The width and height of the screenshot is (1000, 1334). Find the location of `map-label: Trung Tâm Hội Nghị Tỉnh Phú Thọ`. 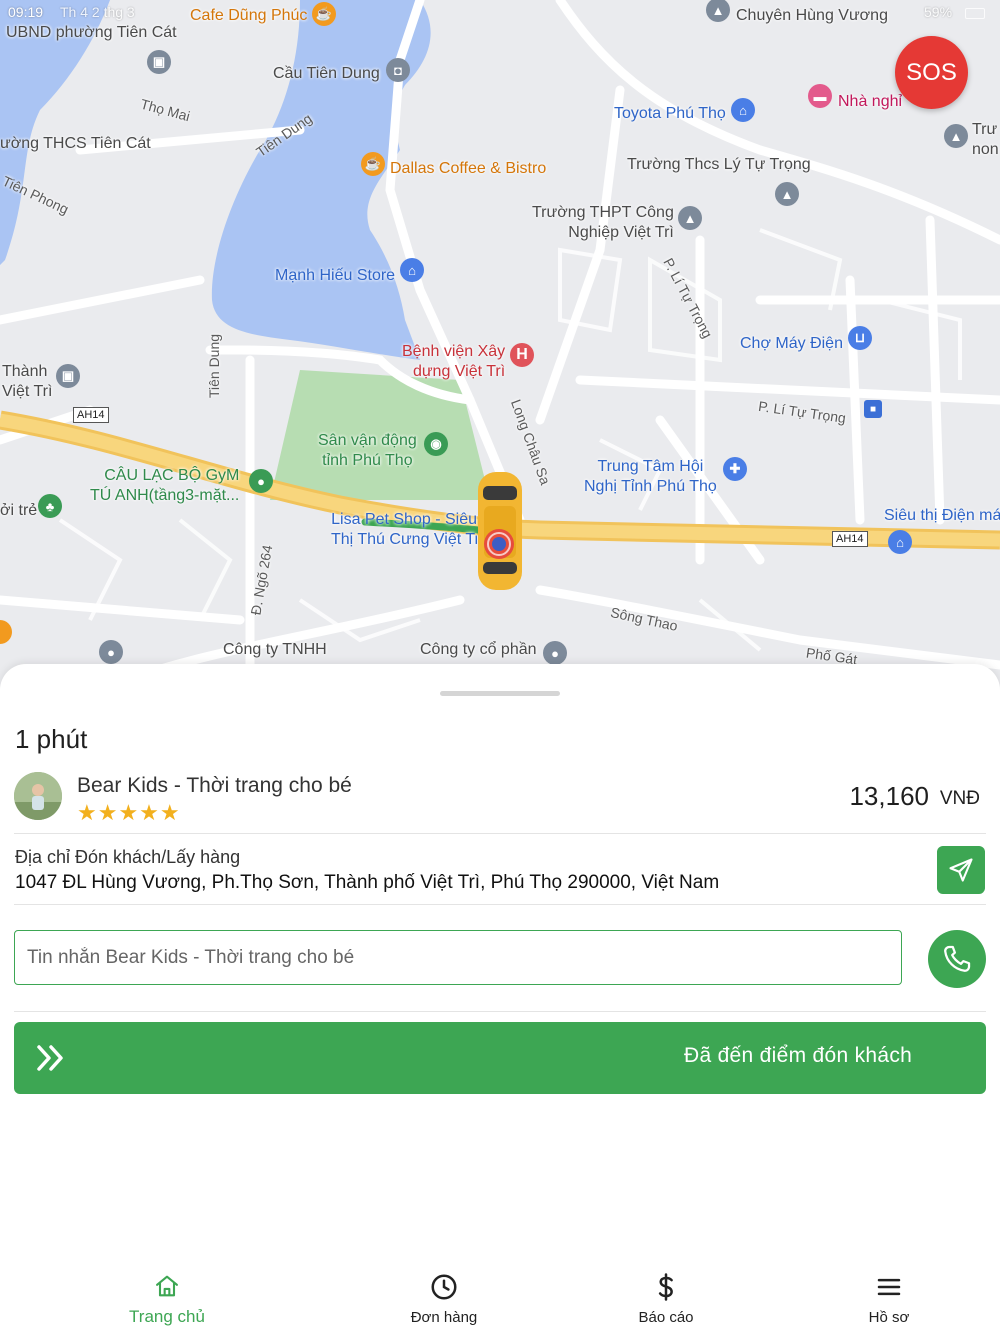

map-label: Trung Tâm Hội Nghị Tỉnh Phú Thọ is located at coordinates (650, 476).